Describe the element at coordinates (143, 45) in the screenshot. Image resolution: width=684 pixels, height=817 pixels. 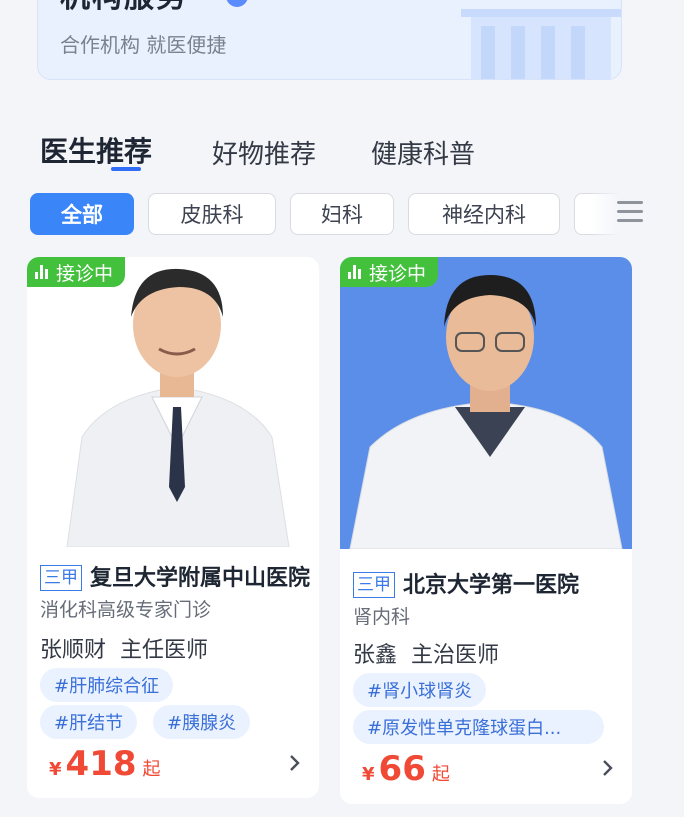
I see `banner-subtitle: 合作机构 就医便捷` at that location.